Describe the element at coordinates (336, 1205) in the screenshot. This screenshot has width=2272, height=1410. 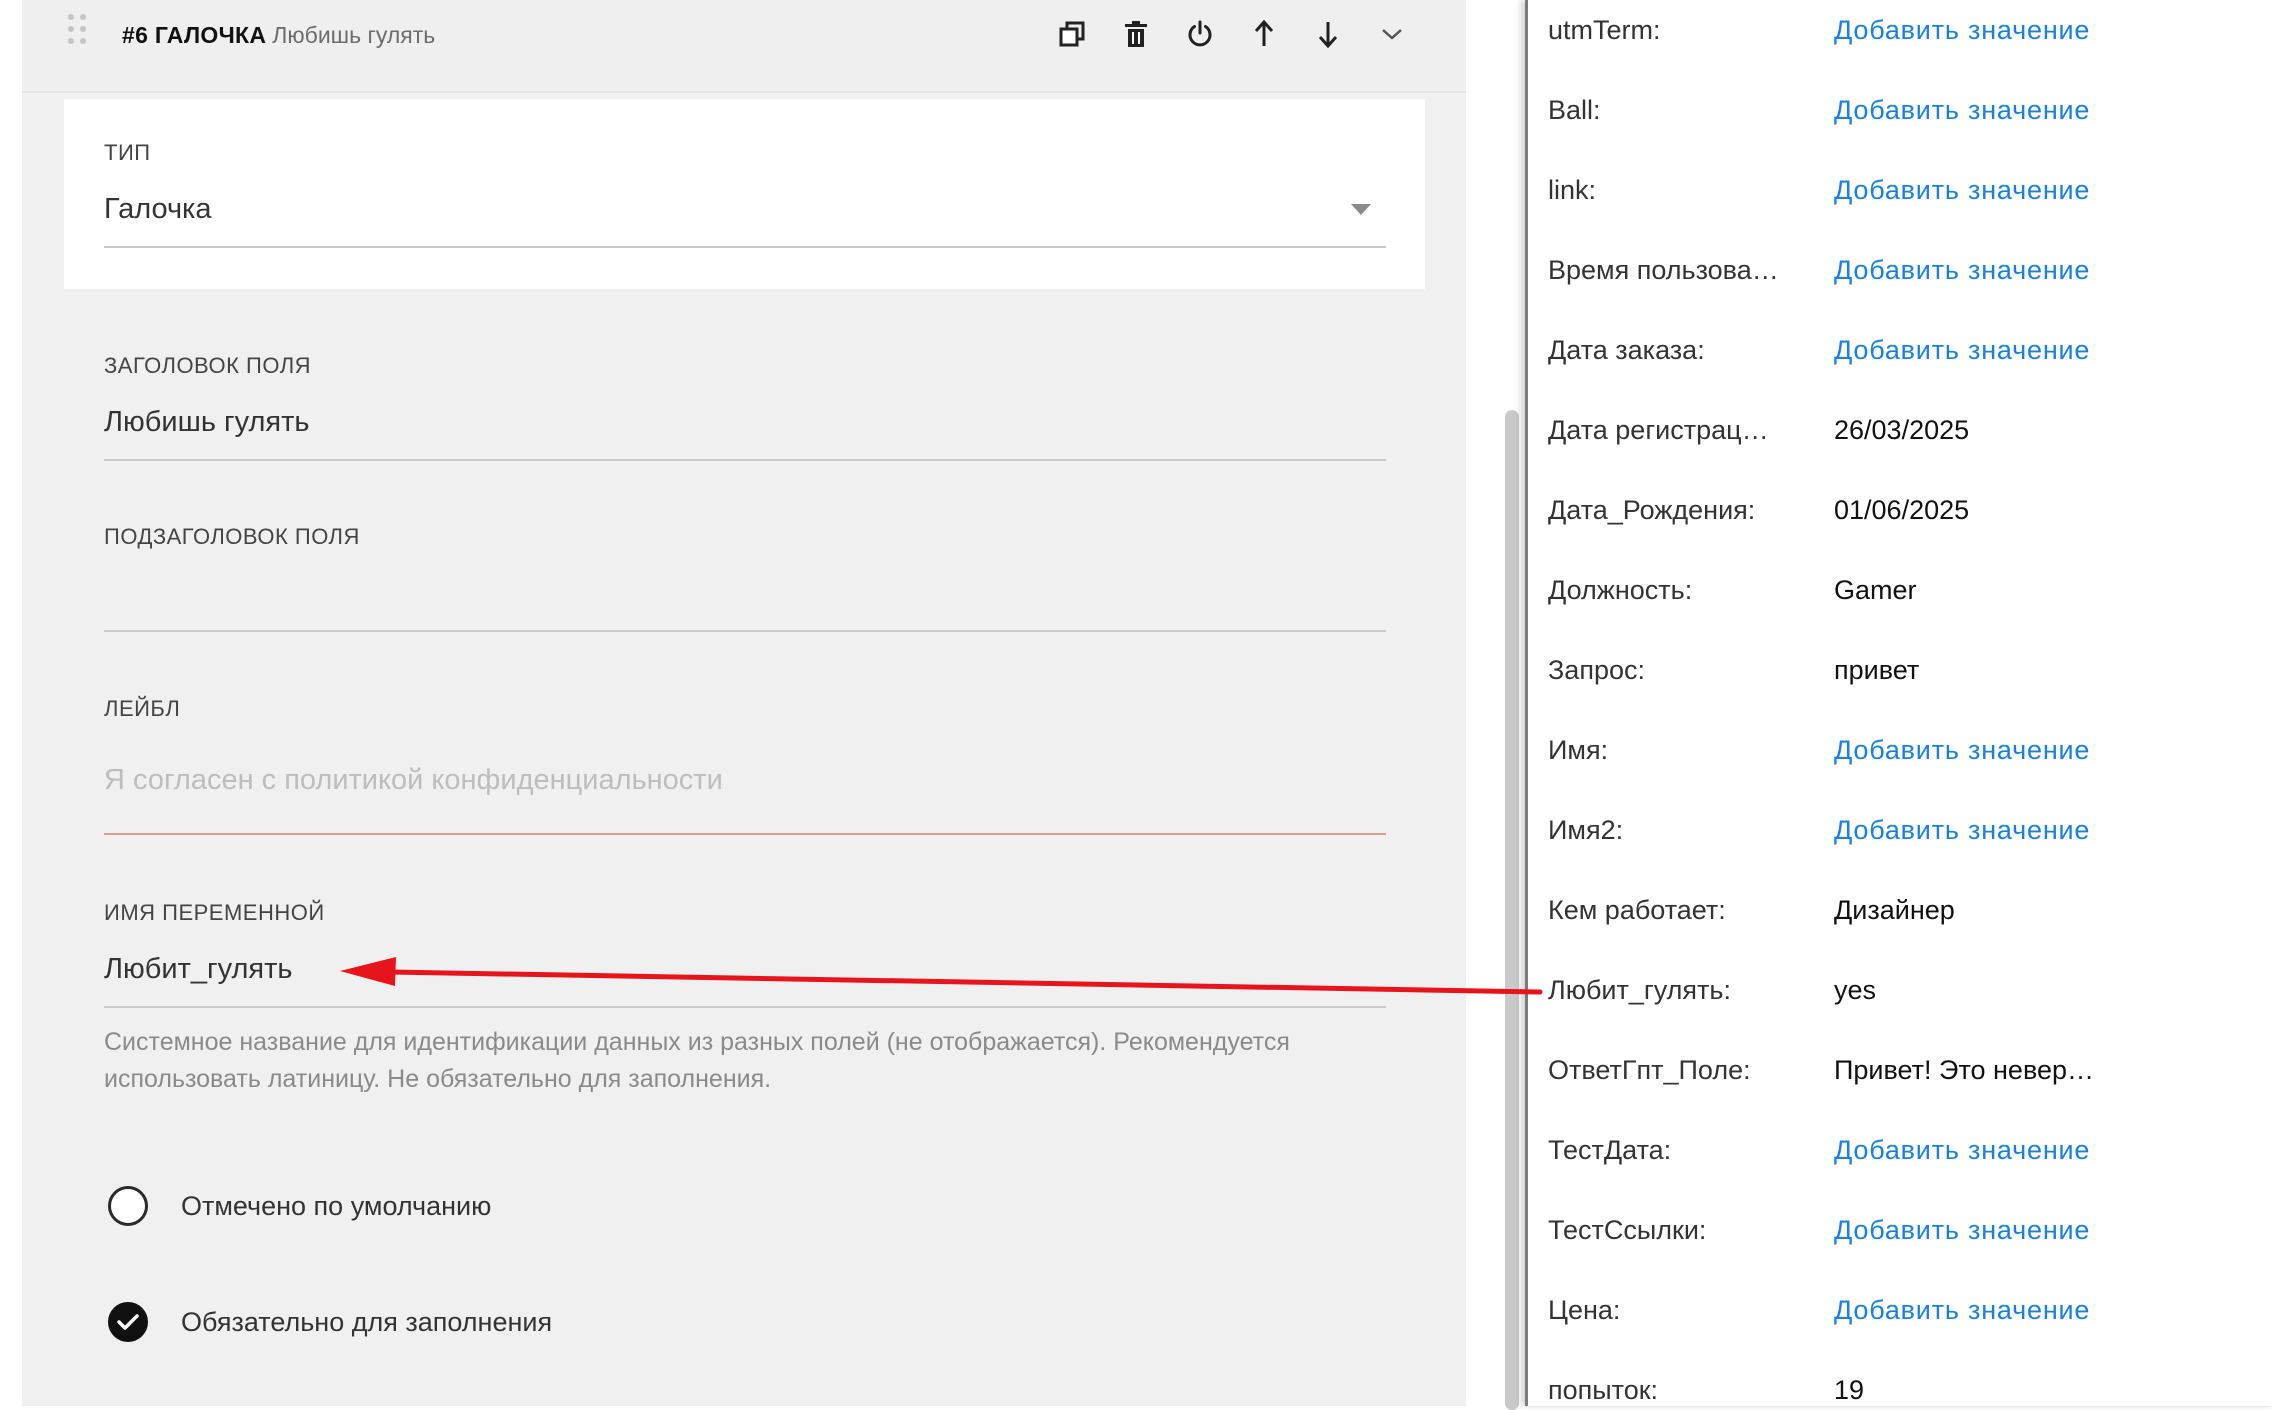
I see `default-checked-label: Отмечено по умолчанию` at that location.